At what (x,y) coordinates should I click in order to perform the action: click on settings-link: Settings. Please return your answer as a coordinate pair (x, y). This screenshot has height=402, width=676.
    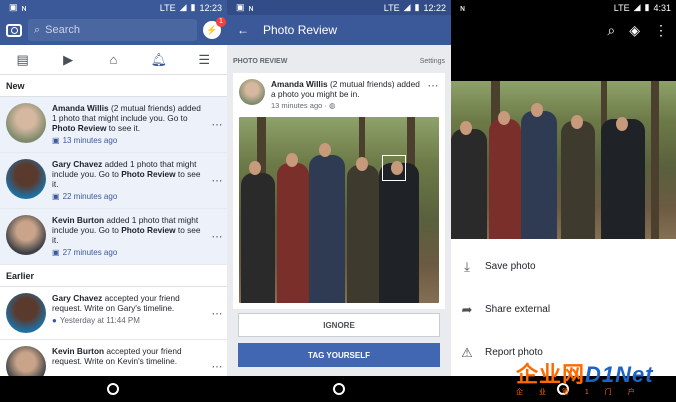
    Looking at the image, I should click on (432, 61).